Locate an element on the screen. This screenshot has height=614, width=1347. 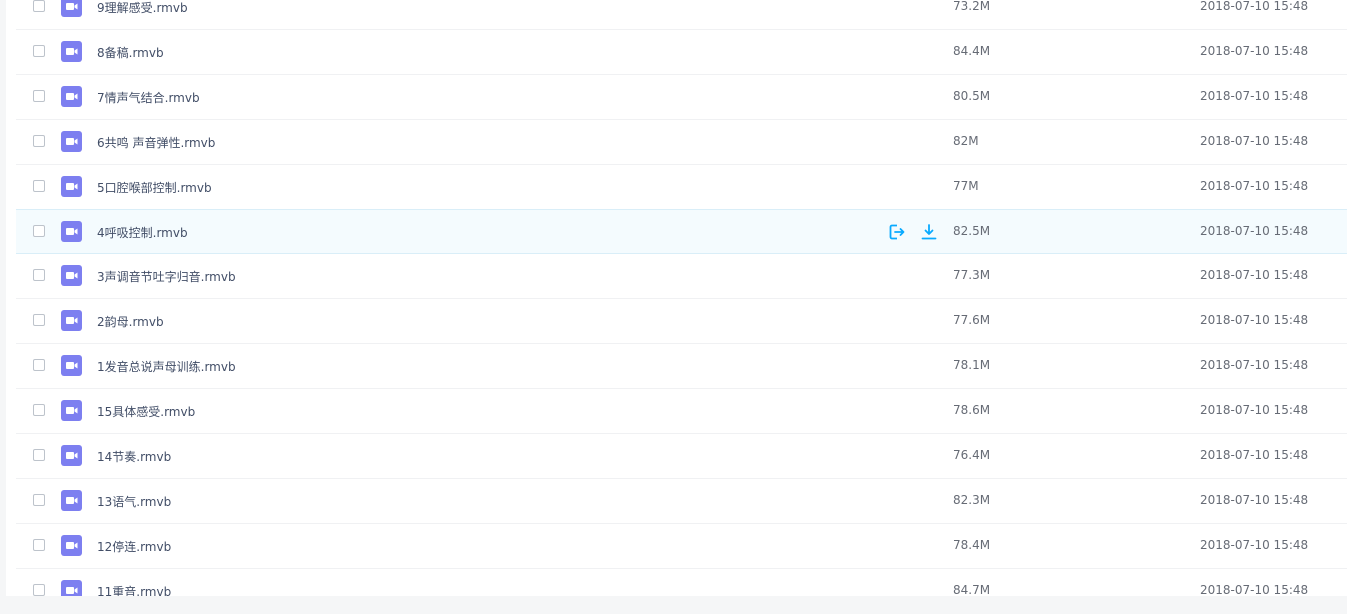
file-name: 14节奏.rmvb is located at coordinates (134, 456).